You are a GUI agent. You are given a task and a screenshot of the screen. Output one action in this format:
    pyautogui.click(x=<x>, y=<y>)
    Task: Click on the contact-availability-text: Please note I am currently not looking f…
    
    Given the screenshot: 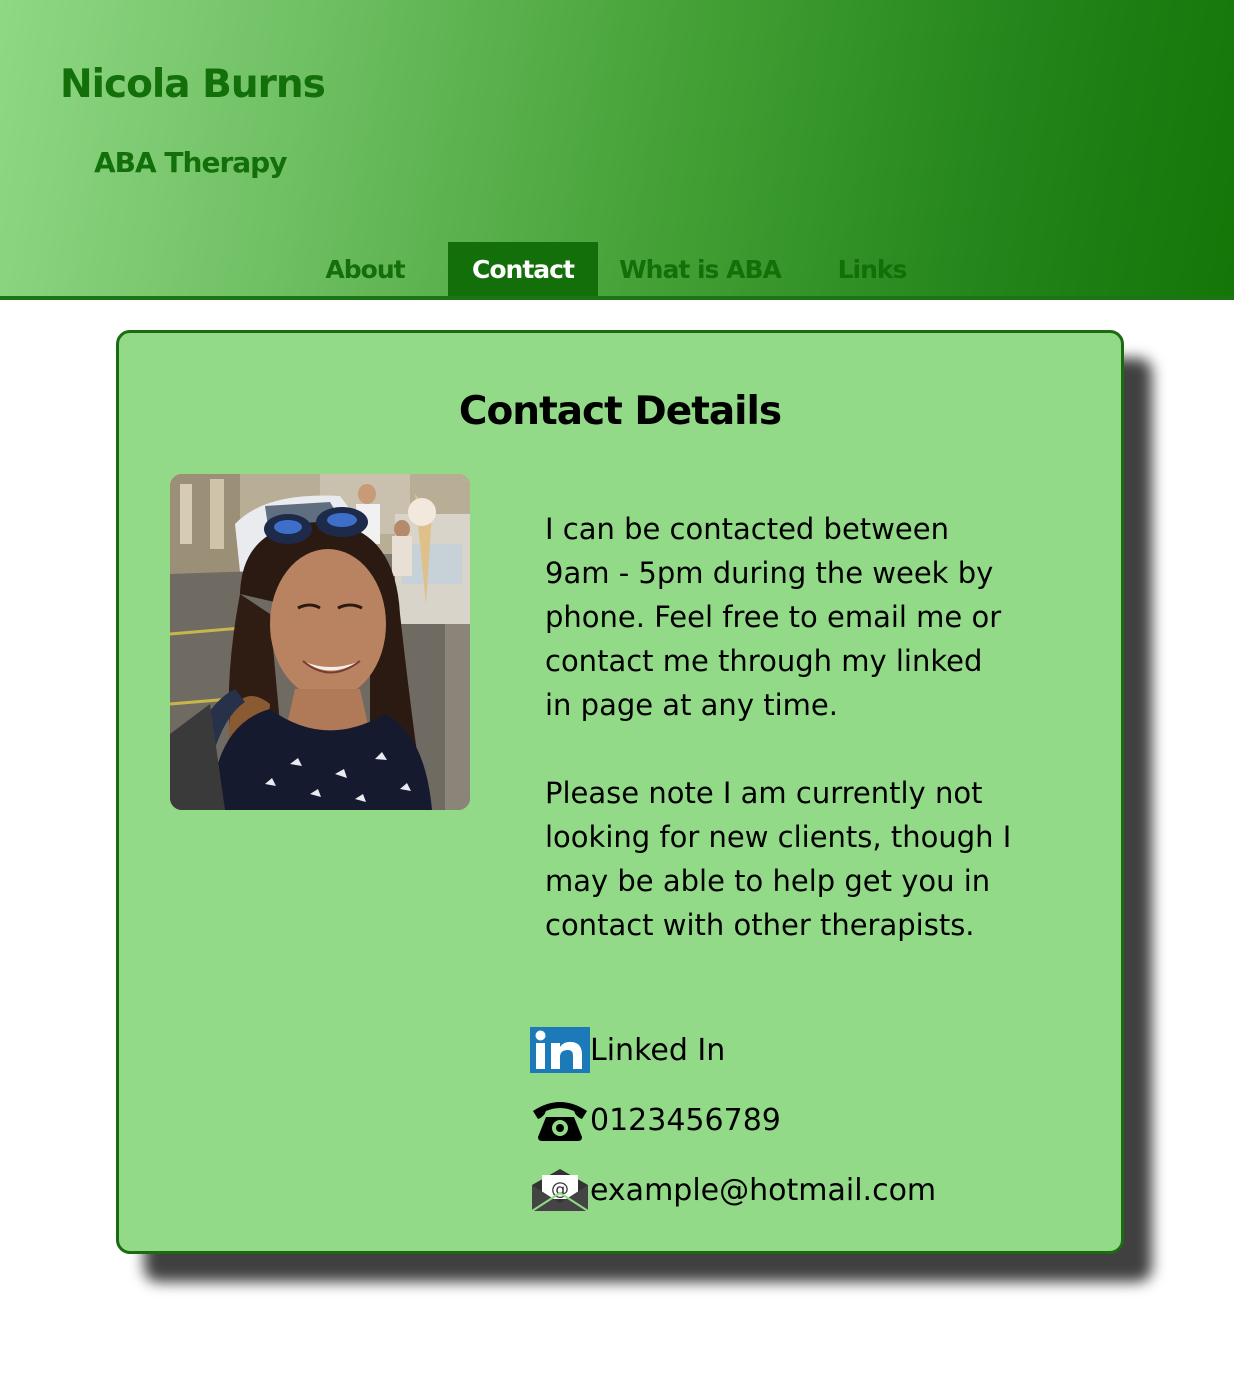 What is the action you would take?
    pyautogui.click(x=778, y=859)
    